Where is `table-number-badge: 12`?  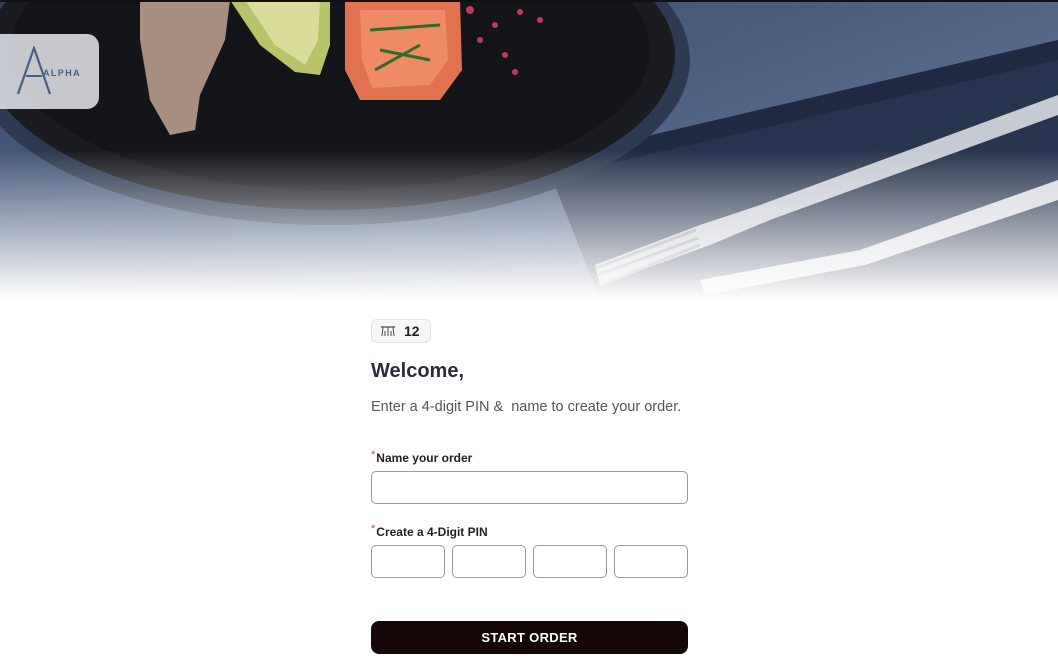
table-number-badge: 12 is located at coordinates (401, 331).